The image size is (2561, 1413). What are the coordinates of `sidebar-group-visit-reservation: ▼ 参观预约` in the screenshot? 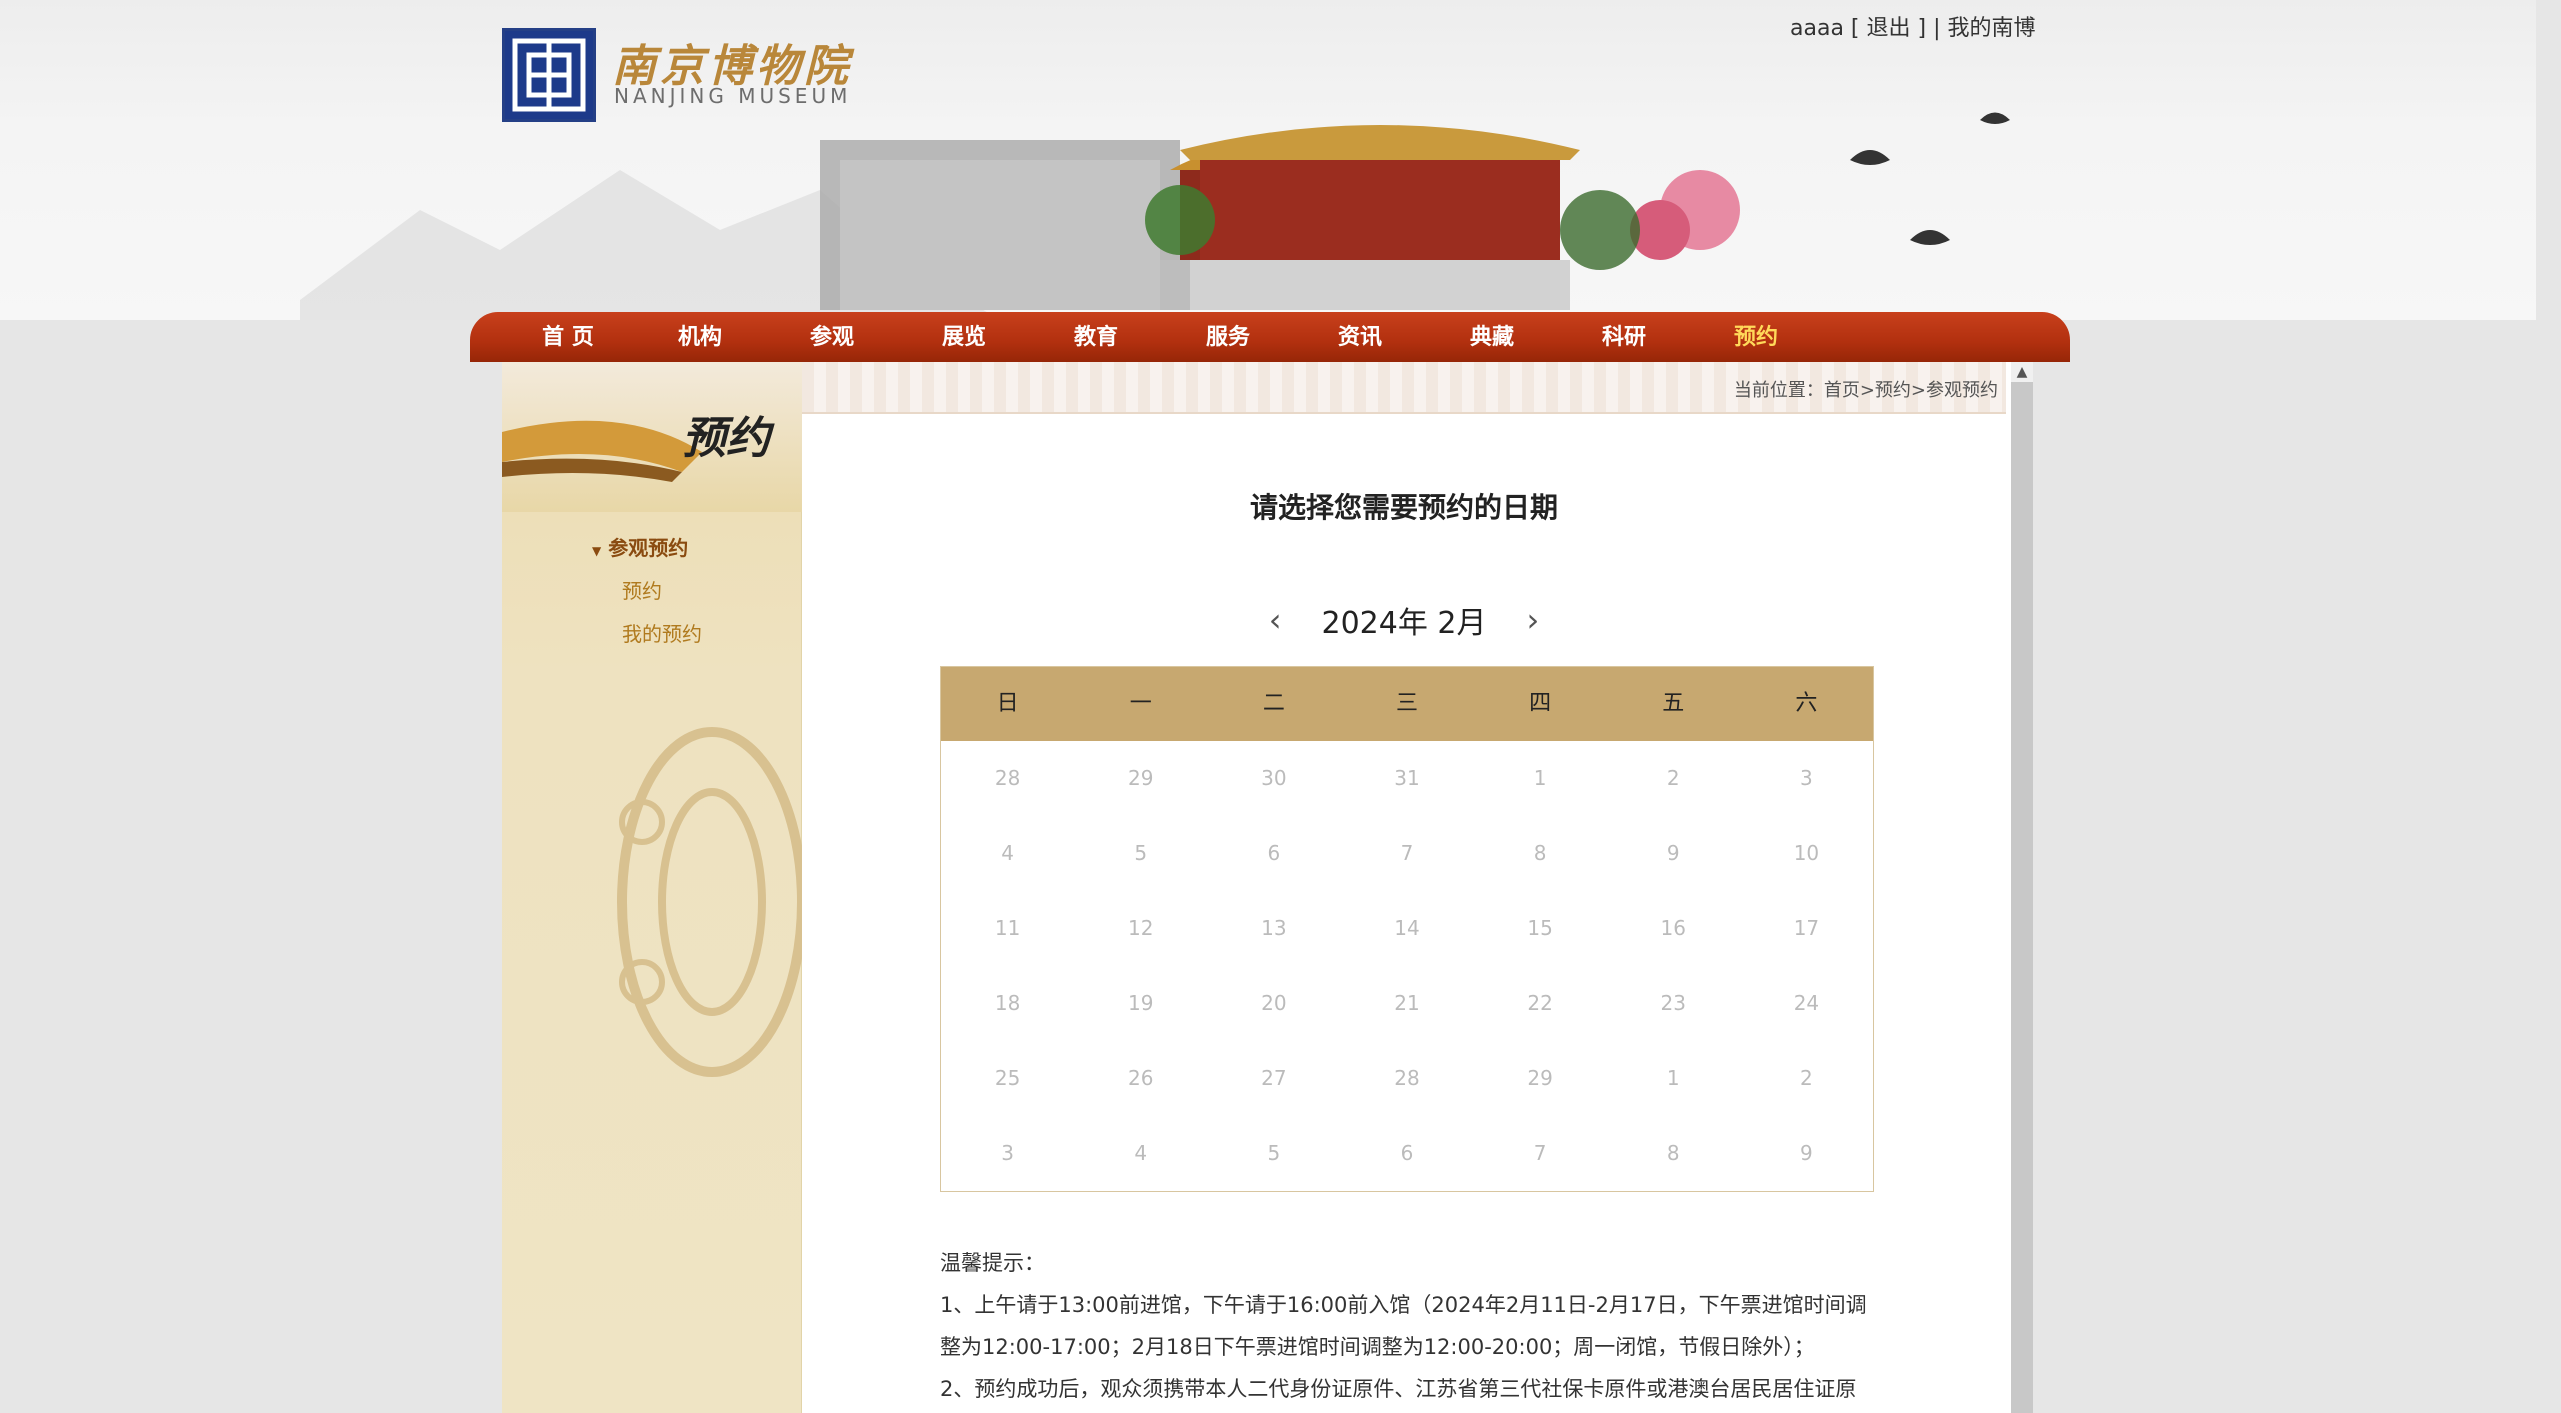 It's located at (647, 546).